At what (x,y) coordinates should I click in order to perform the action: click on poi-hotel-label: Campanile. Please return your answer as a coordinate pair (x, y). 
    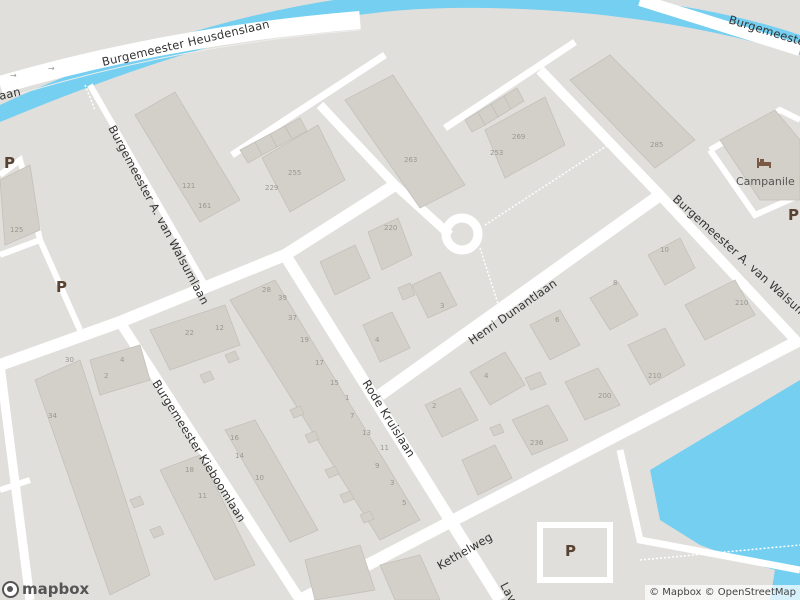
    Looking at the image, I should click on (765, 181).